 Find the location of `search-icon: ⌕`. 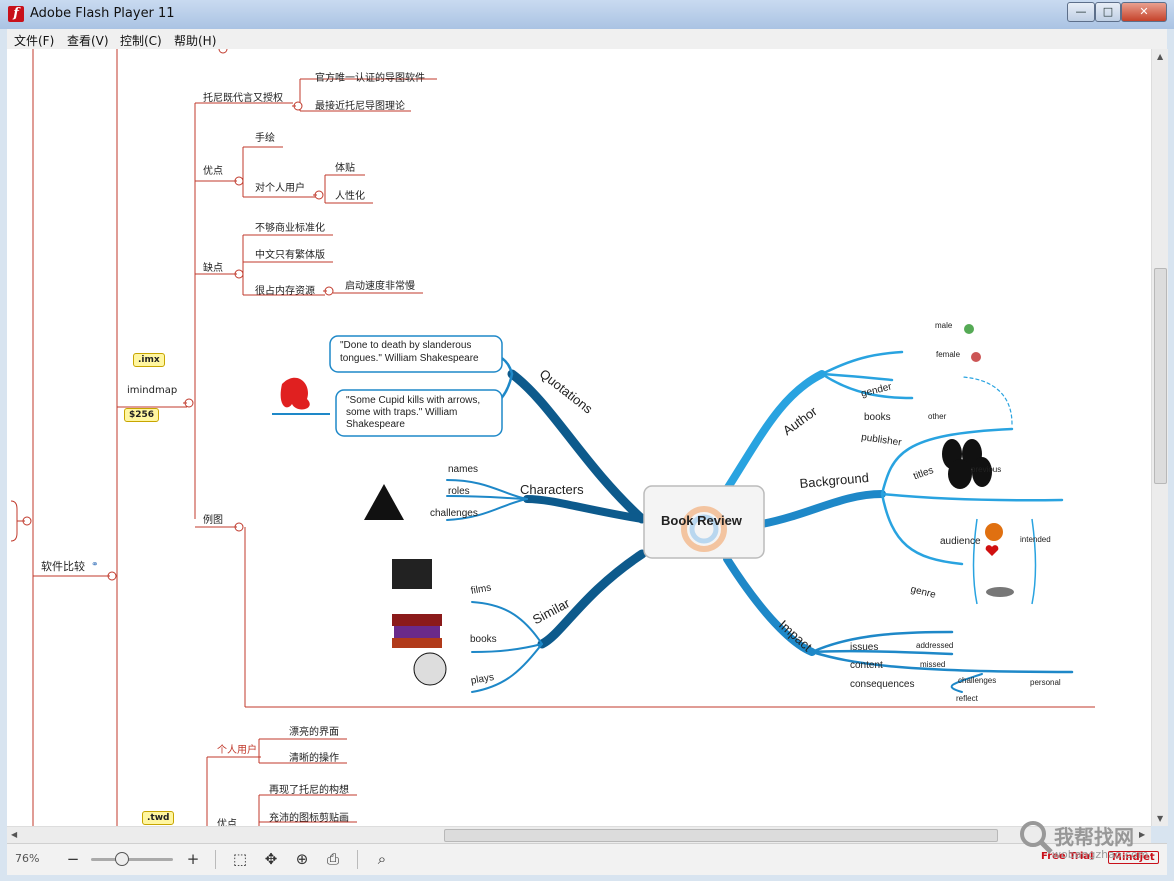

search-icon: ⌕ is located at coordinates (382, 859).